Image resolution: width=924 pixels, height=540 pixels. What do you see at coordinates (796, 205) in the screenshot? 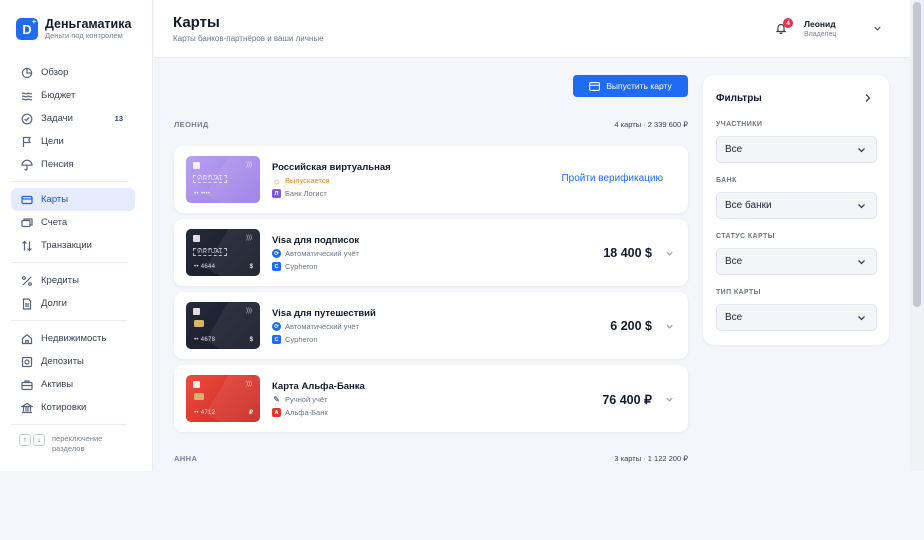
I see `bank-select: Все банки` at bounding box center [796, 205].